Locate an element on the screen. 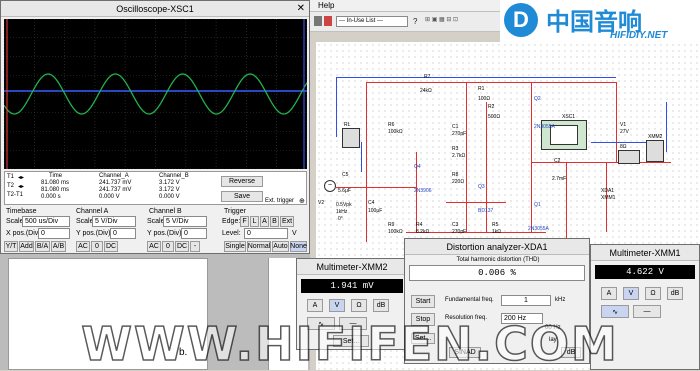 Image resolution: width=700 pixels, height=371 pixels. xmm1-display: 4.622 V is located at coordinates (645, 272).